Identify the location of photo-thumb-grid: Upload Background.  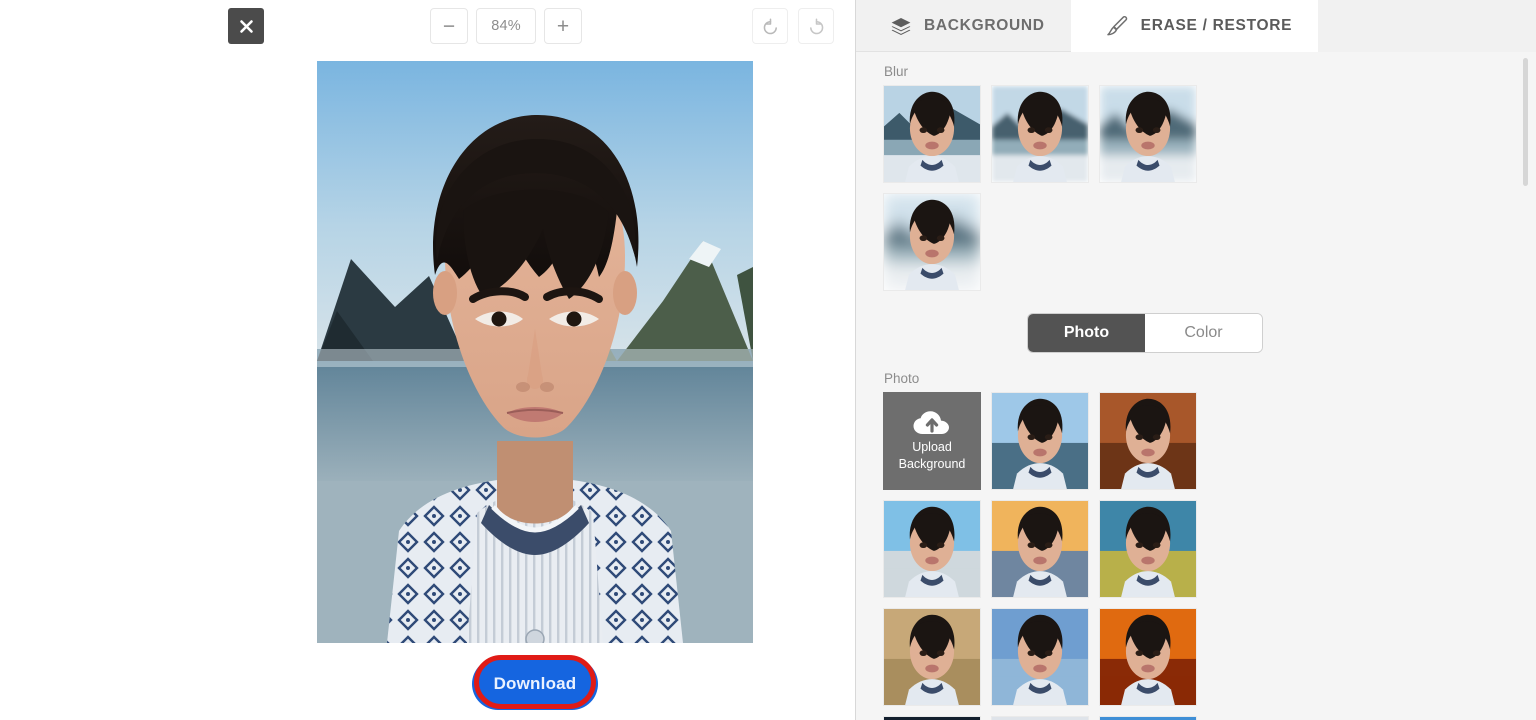
(1076, 556).